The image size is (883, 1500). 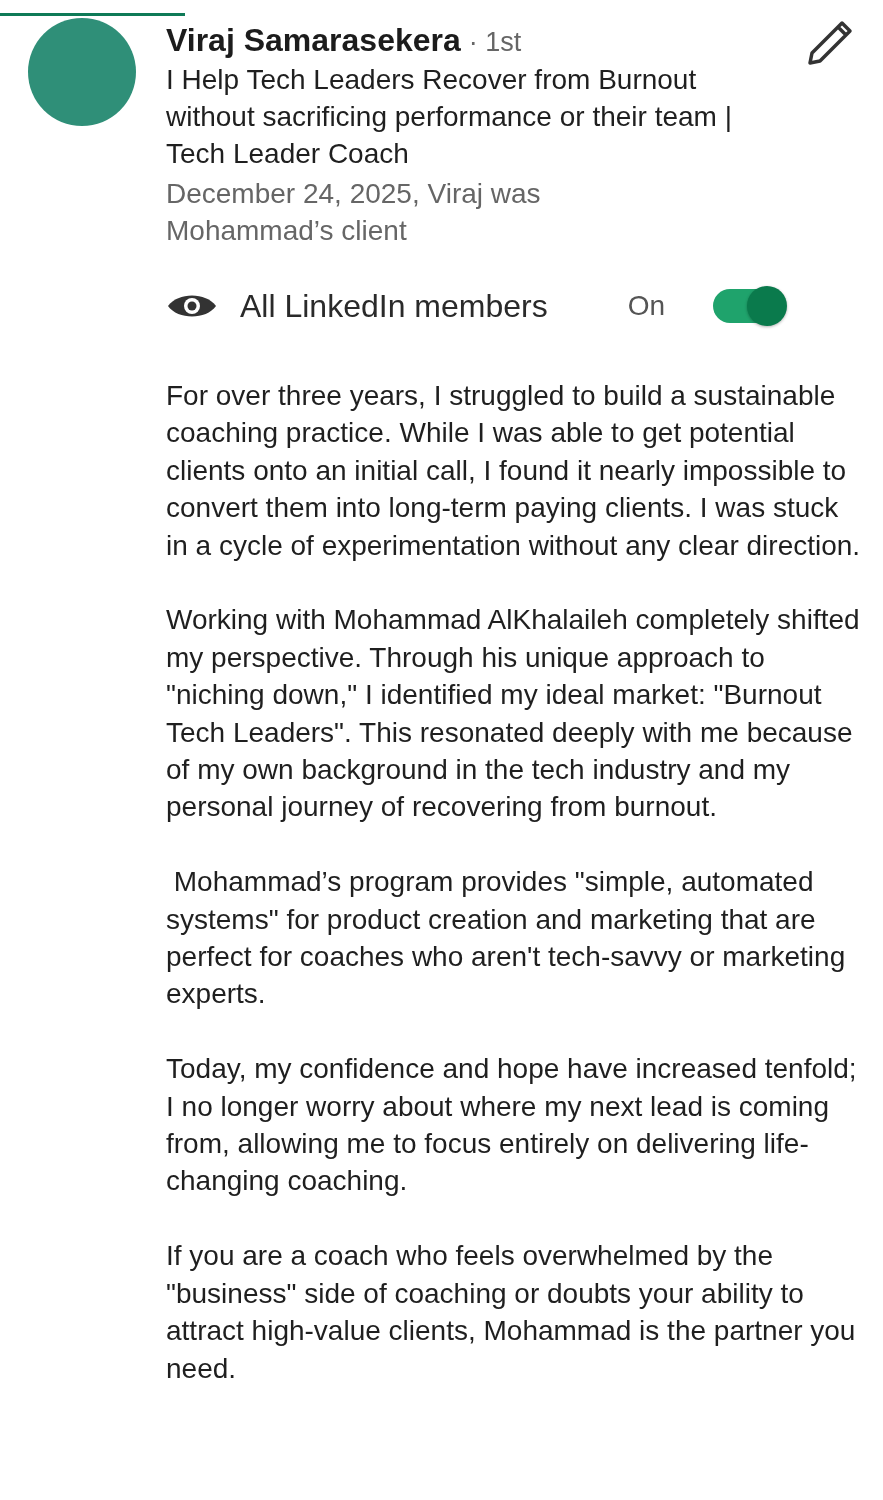 I want to click on recommendation-paragraph: If you are a coach who feels overwhelmed by the "business" side of coaching or doubts your ability to attract high-value clients, Mohammad is the partner you need., so click(x=511, y=1312).